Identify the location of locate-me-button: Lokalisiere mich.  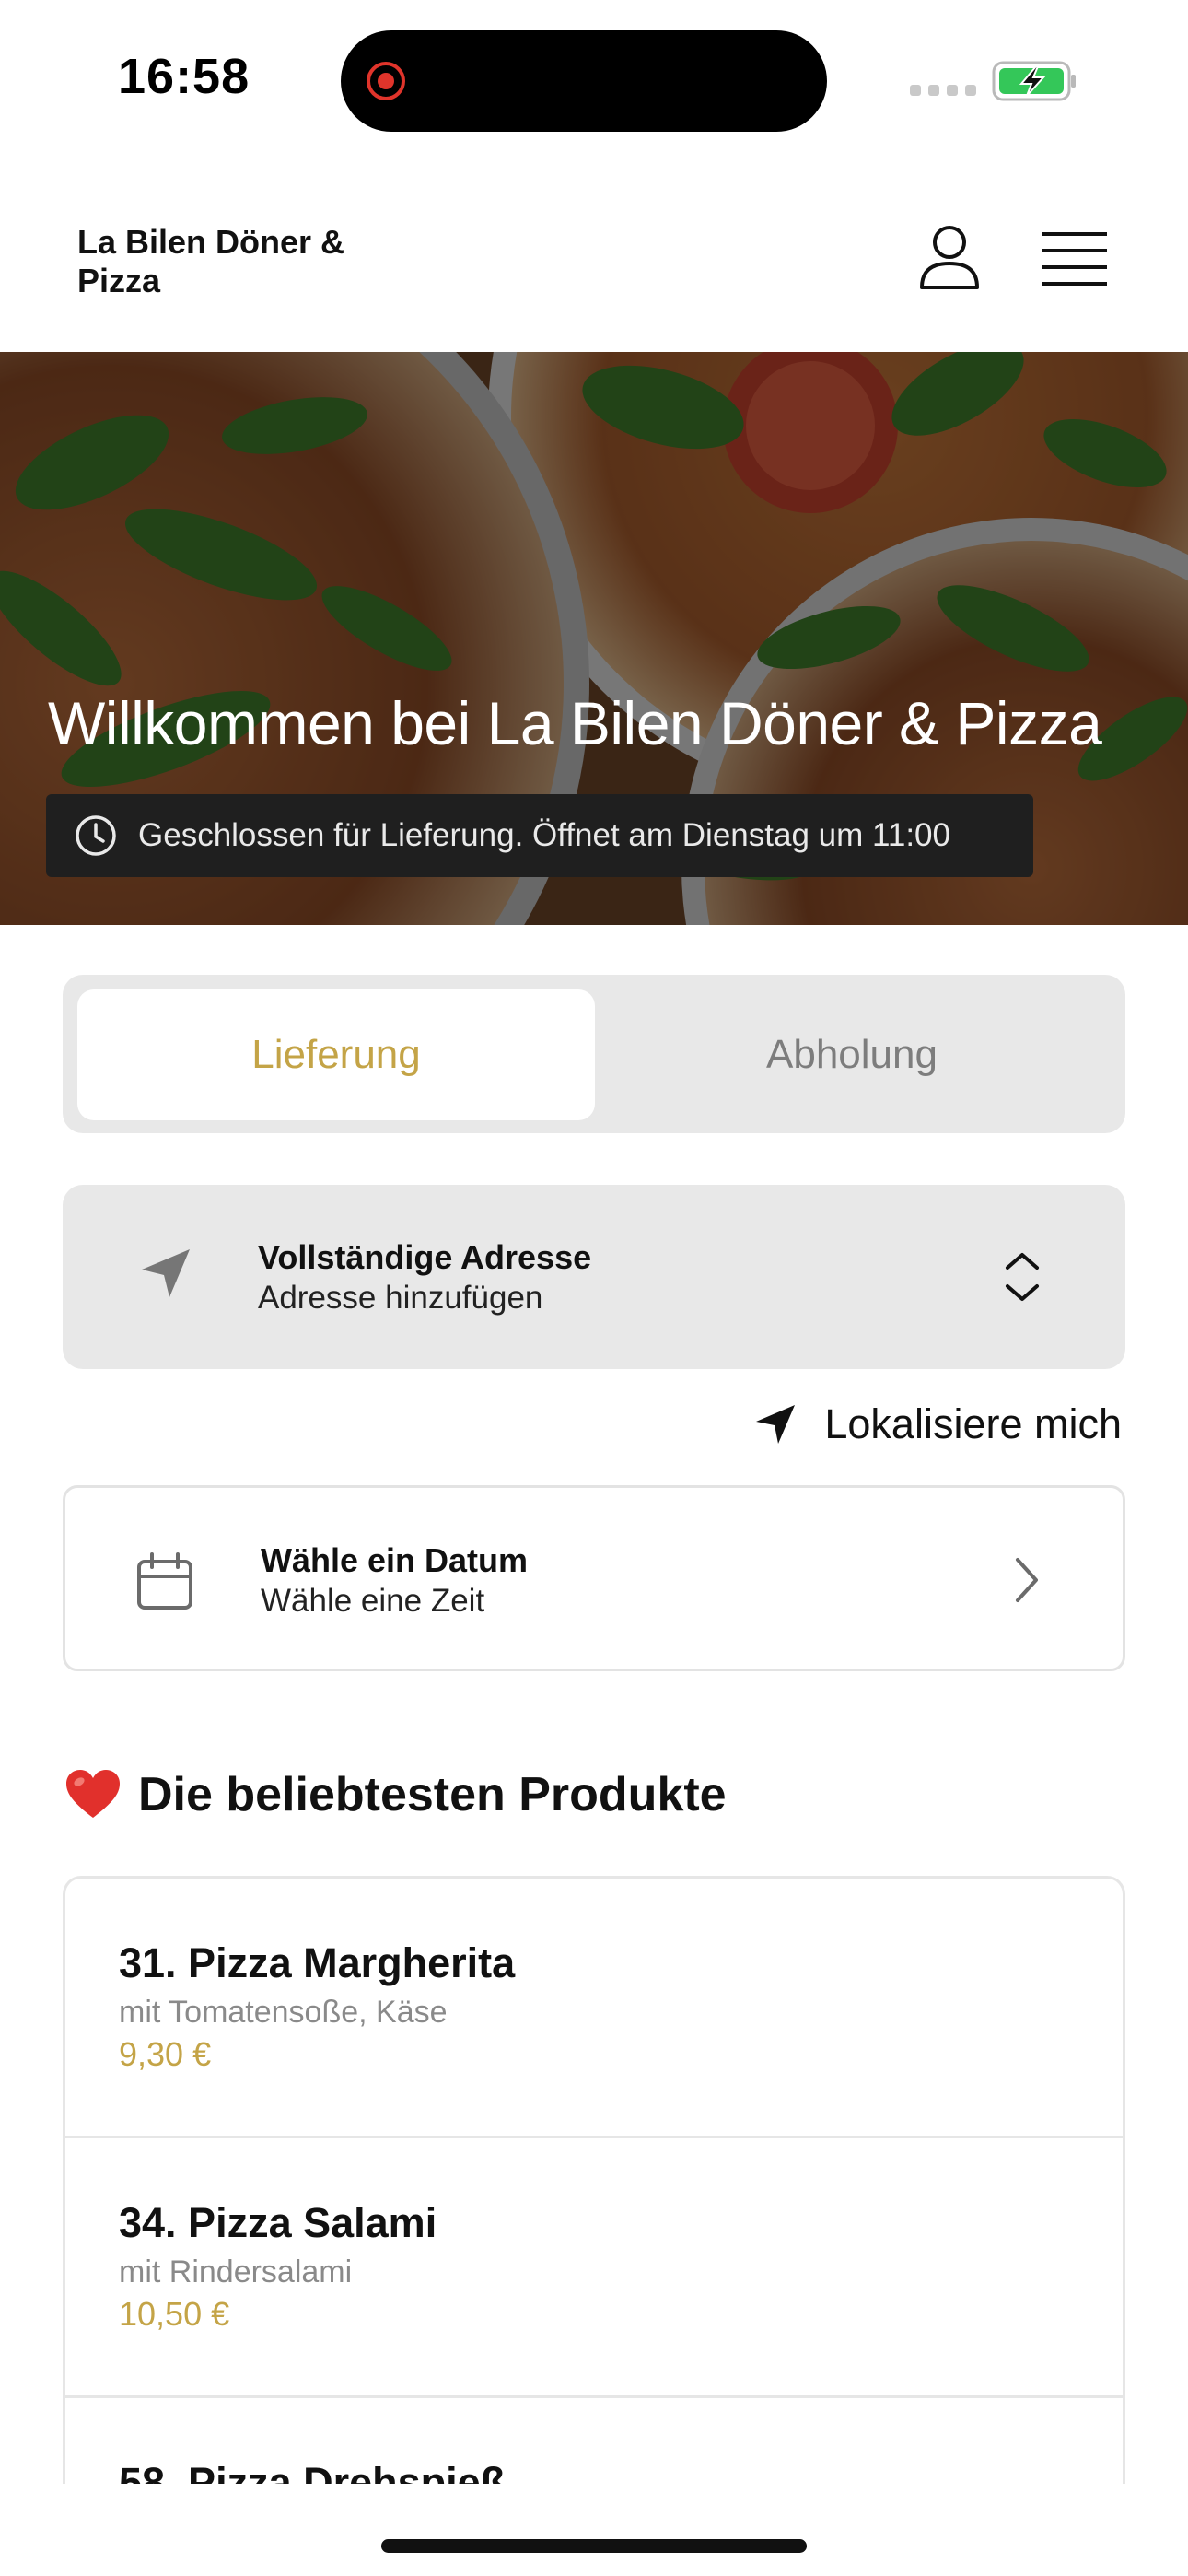
(938, 1424).